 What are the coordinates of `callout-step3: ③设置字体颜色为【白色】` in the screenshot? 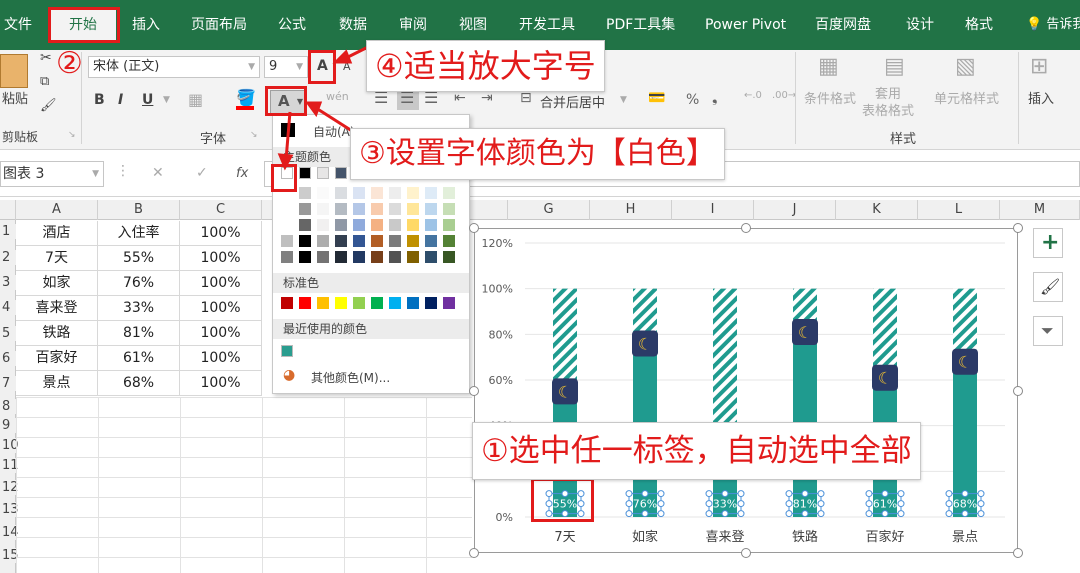 It's located at (537, 154).